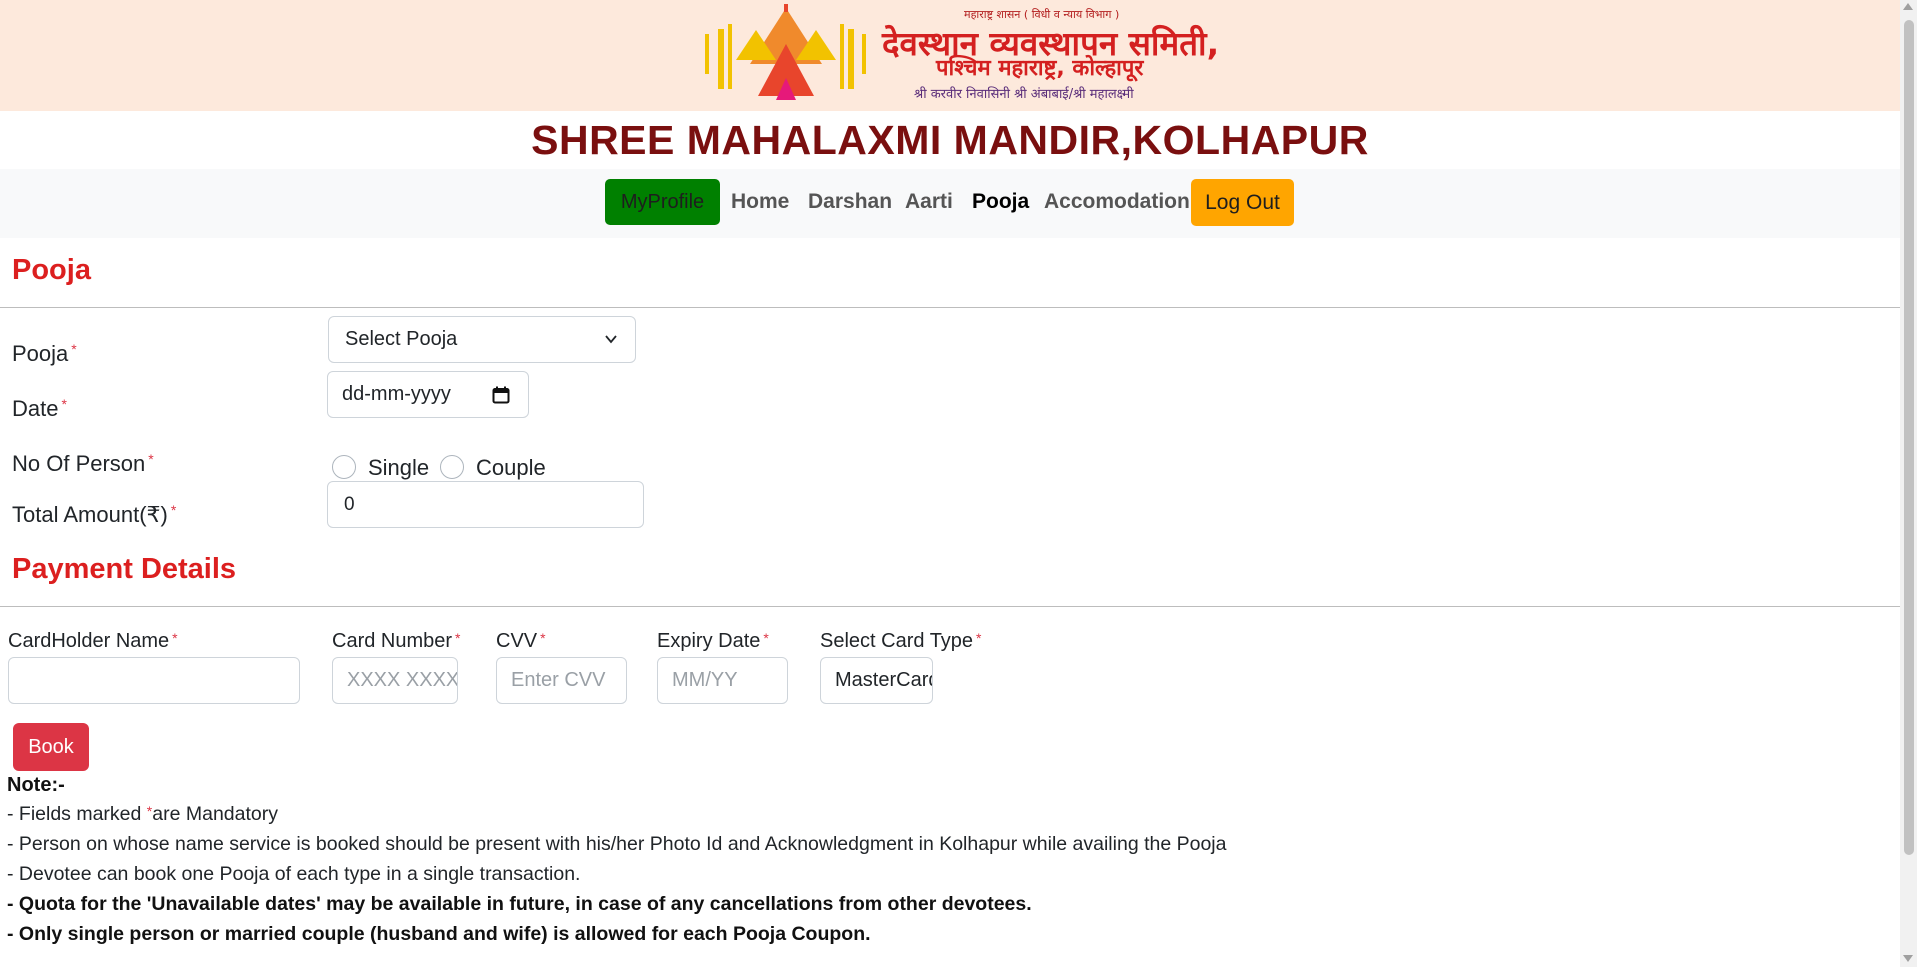  Describe the element at coordinates (901, 641) in the screenshot. I see `card-type-label: Select Card Type *` at that location.